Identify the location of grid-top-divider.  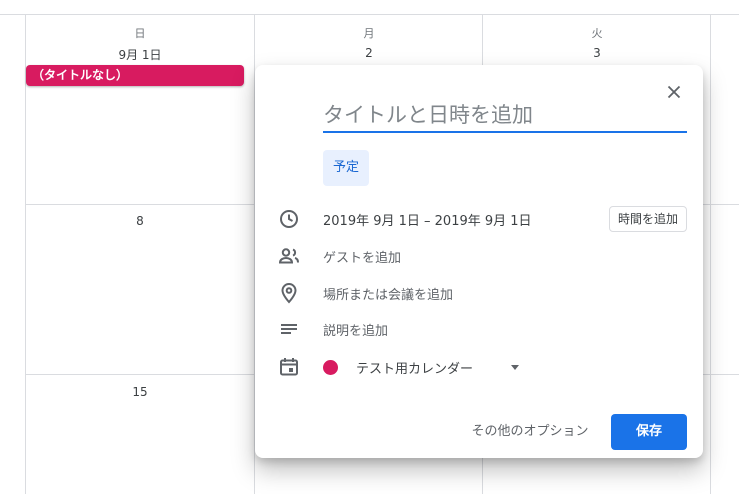
(369, 14).